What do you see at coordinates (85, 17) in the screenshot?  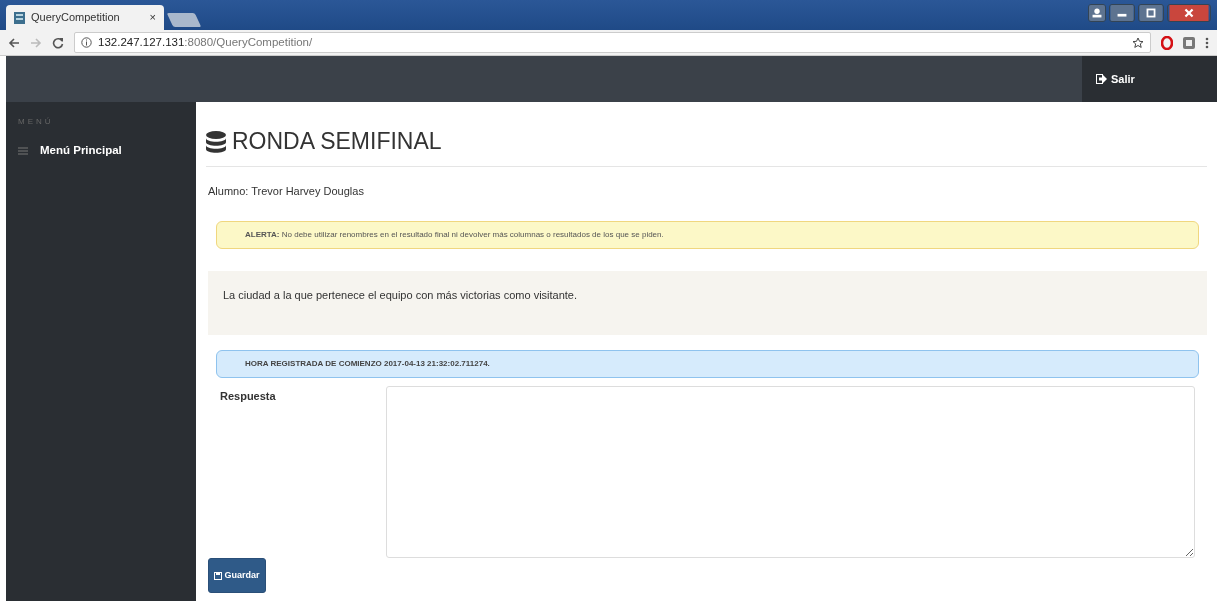 I see `browser-tab: QueryCompetition ×` at bounding box center [85, 17].